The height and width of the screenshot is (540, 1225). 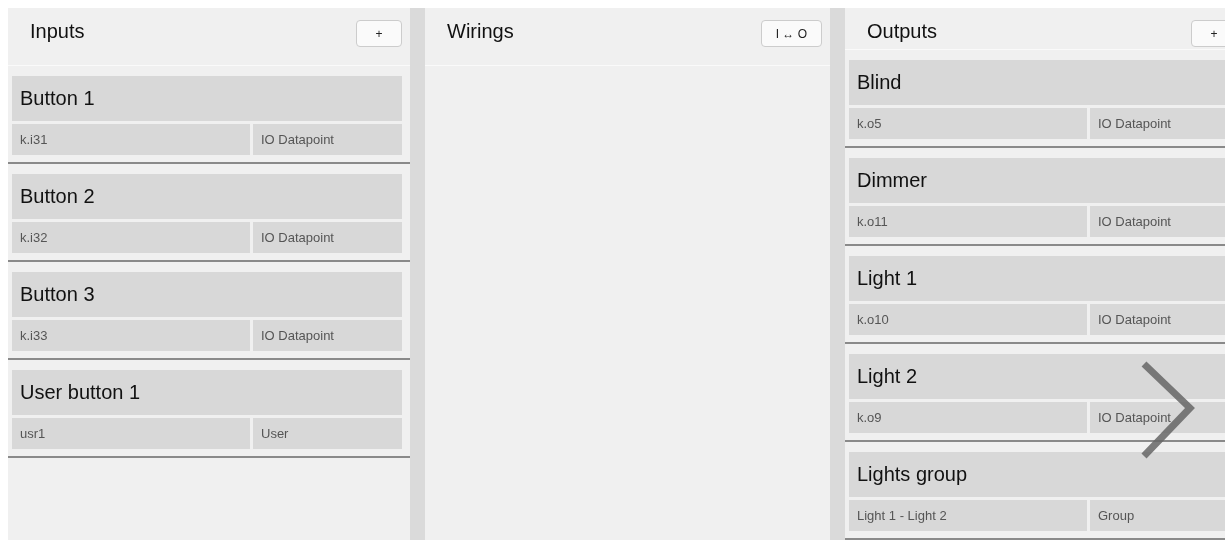 What do you see at coordinates (968, 221) in the screenshot?
I see `address-cell: k.o11` at bounding box center [968, 221].